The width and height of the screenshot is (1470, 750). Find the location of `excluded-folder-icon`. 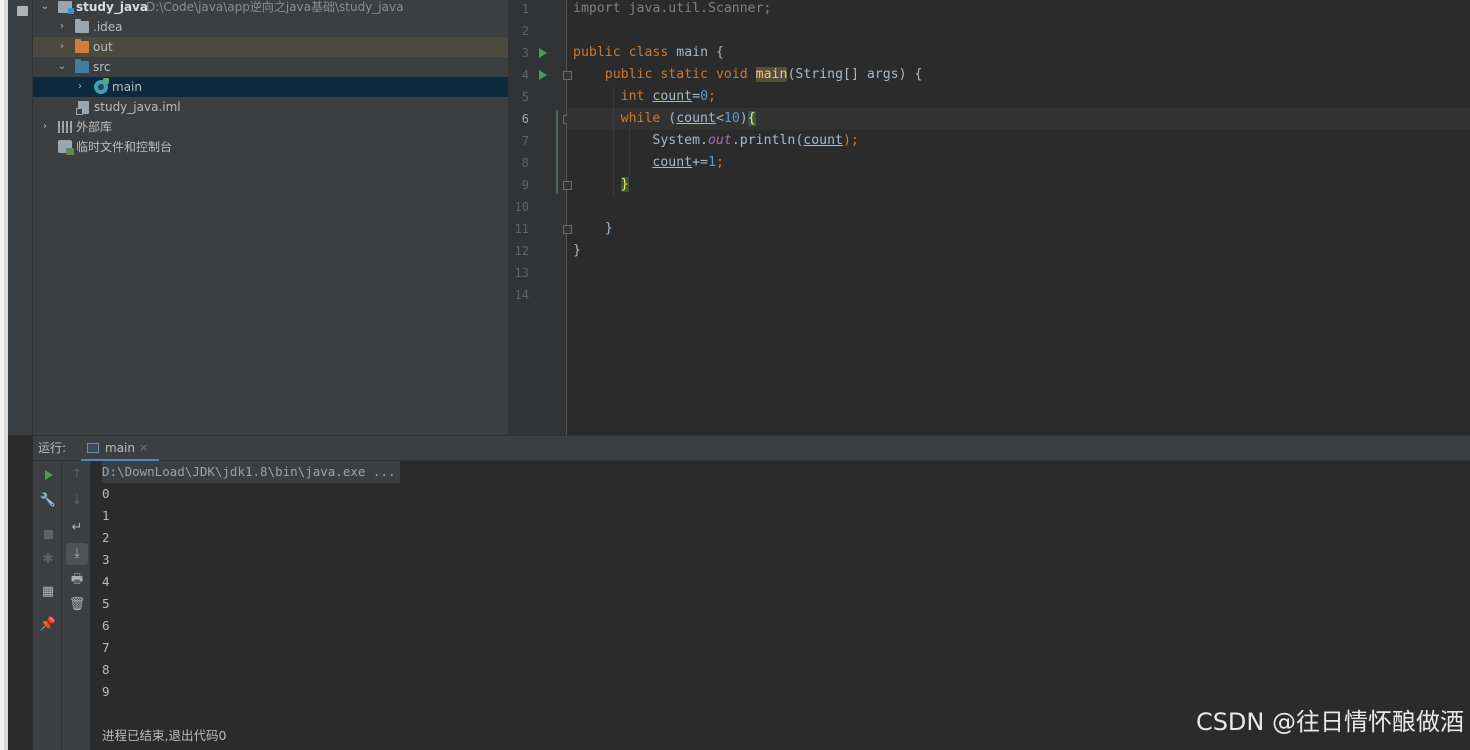

excluded-folder-icon is located at coordinates (82, 46).